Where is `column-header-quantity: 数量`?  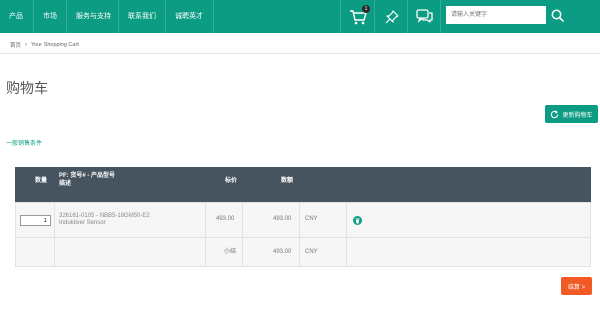 column-header-quantity: 数量 is located at coordinates (41, 181).